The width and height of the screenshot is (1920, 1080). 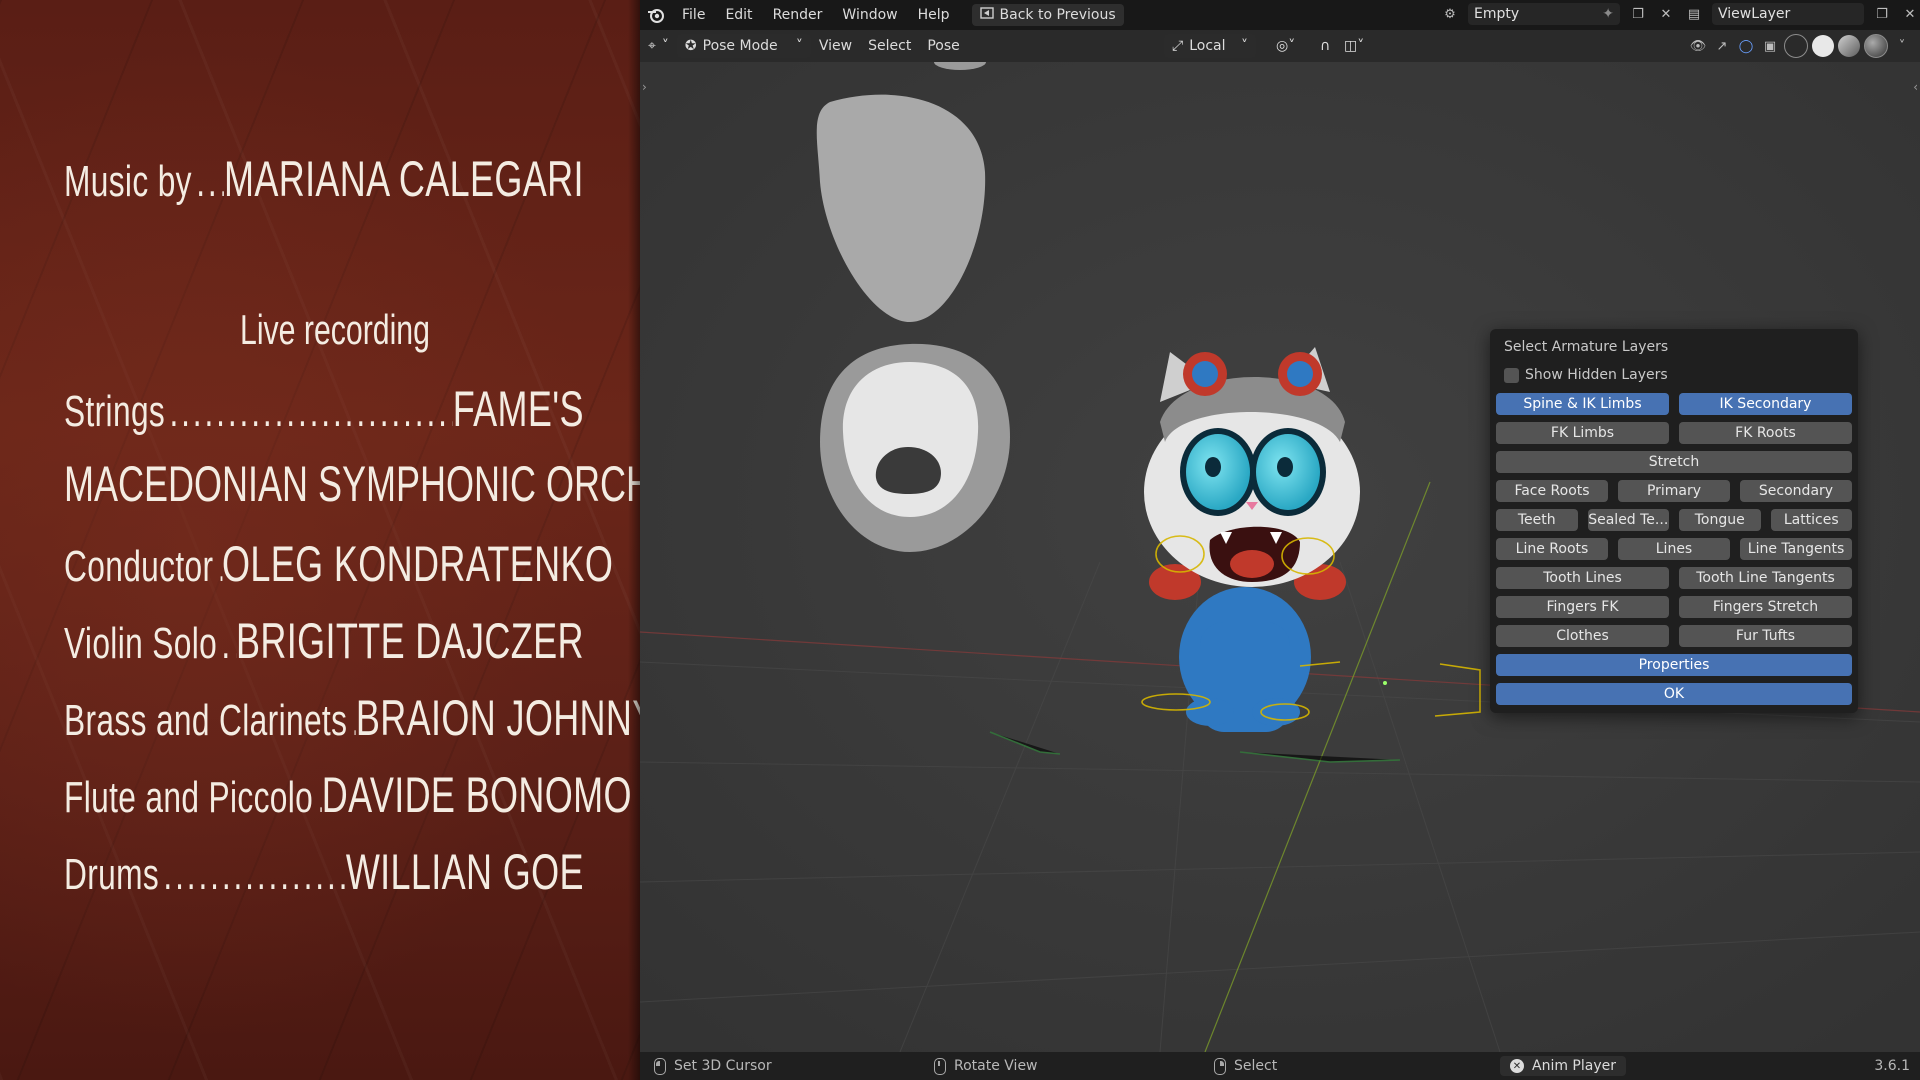 What do you see at coordinates (986, 15) in the screenshot?
I see `screen-back-icon` at bounding box center [986, 15].